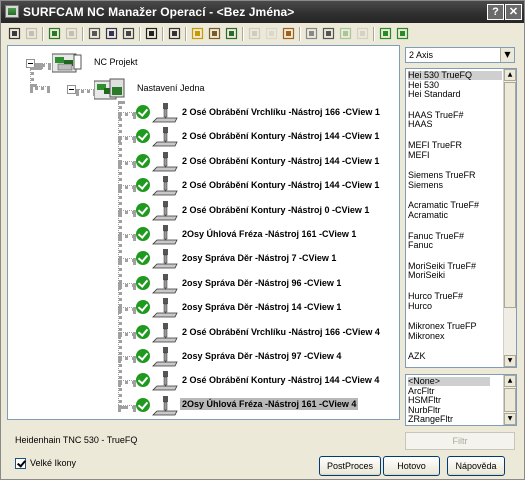 The image size is (525, 480). I want to click on cut-icon, so click(94, 33).